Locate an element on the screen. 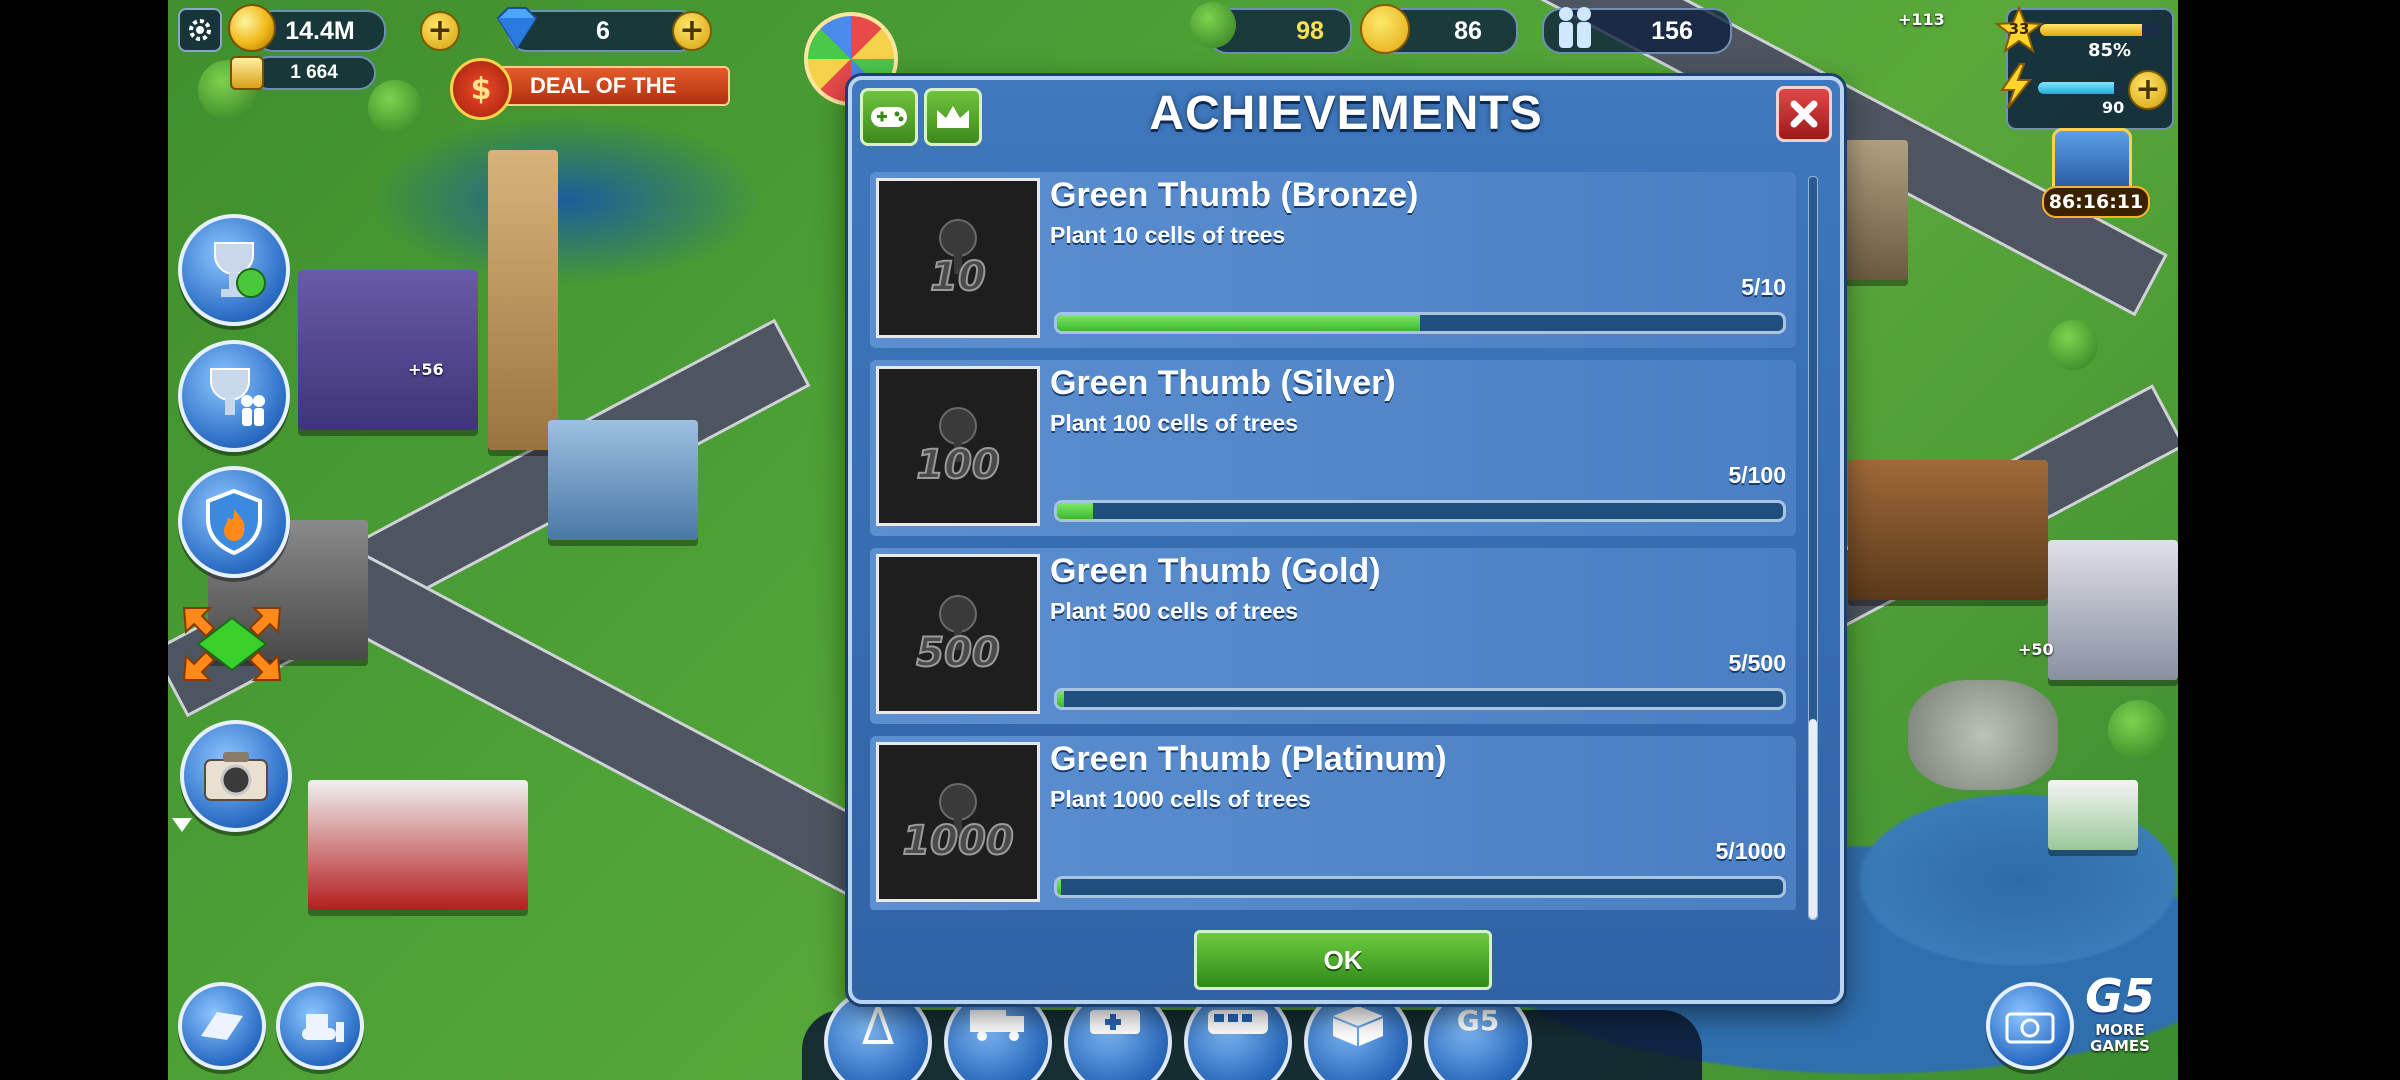  achievement-progress-count: 5/500 is located at coordinates (1757, 663).